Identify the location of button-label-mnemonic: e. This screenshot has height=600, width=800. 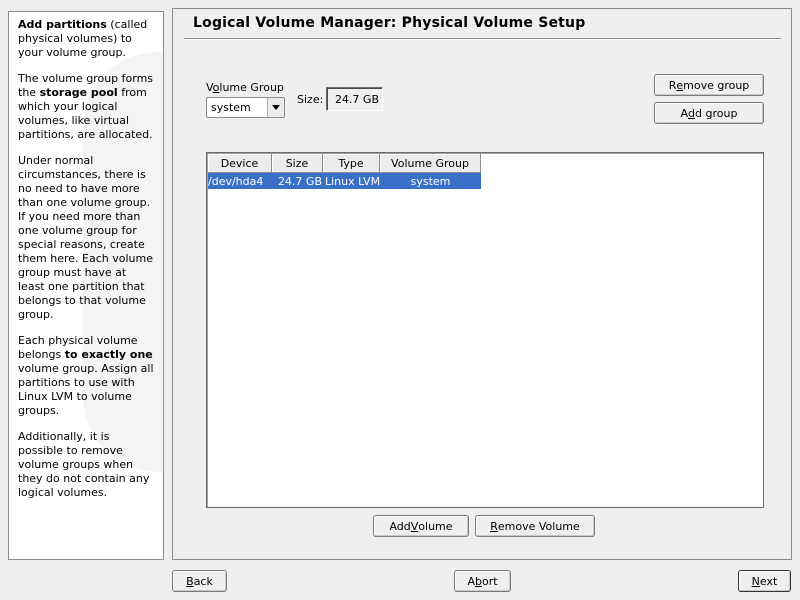
(680, 85).